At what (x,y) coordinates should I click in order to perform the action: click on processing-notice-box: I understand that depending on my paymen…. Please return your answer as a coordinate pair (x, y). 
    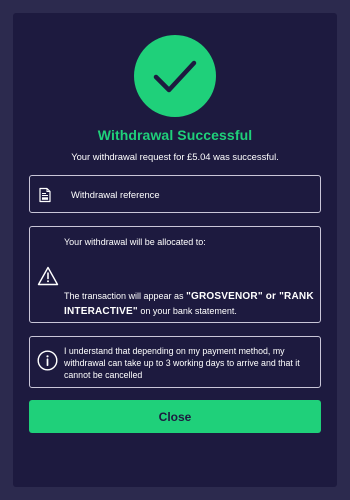
    Looking at the image, I should click on (175, 362).